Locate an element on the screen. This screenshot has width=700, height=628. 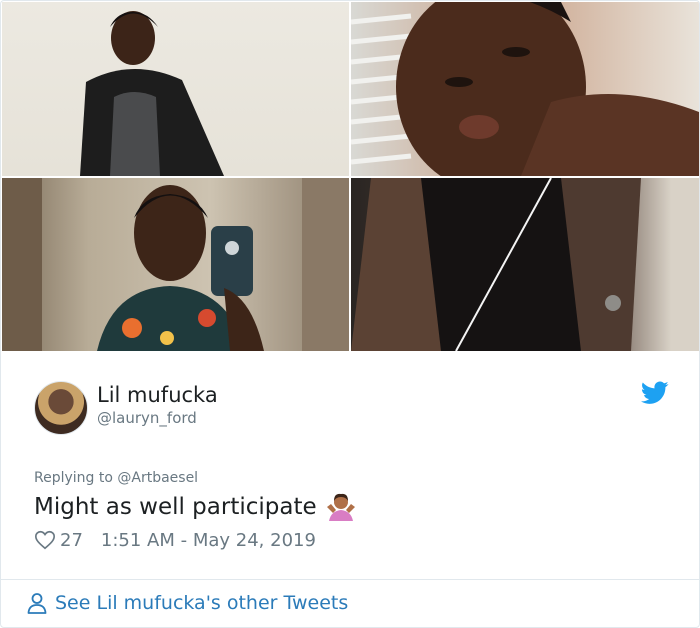
like-count: 27 is located at coordinates (71, 540).